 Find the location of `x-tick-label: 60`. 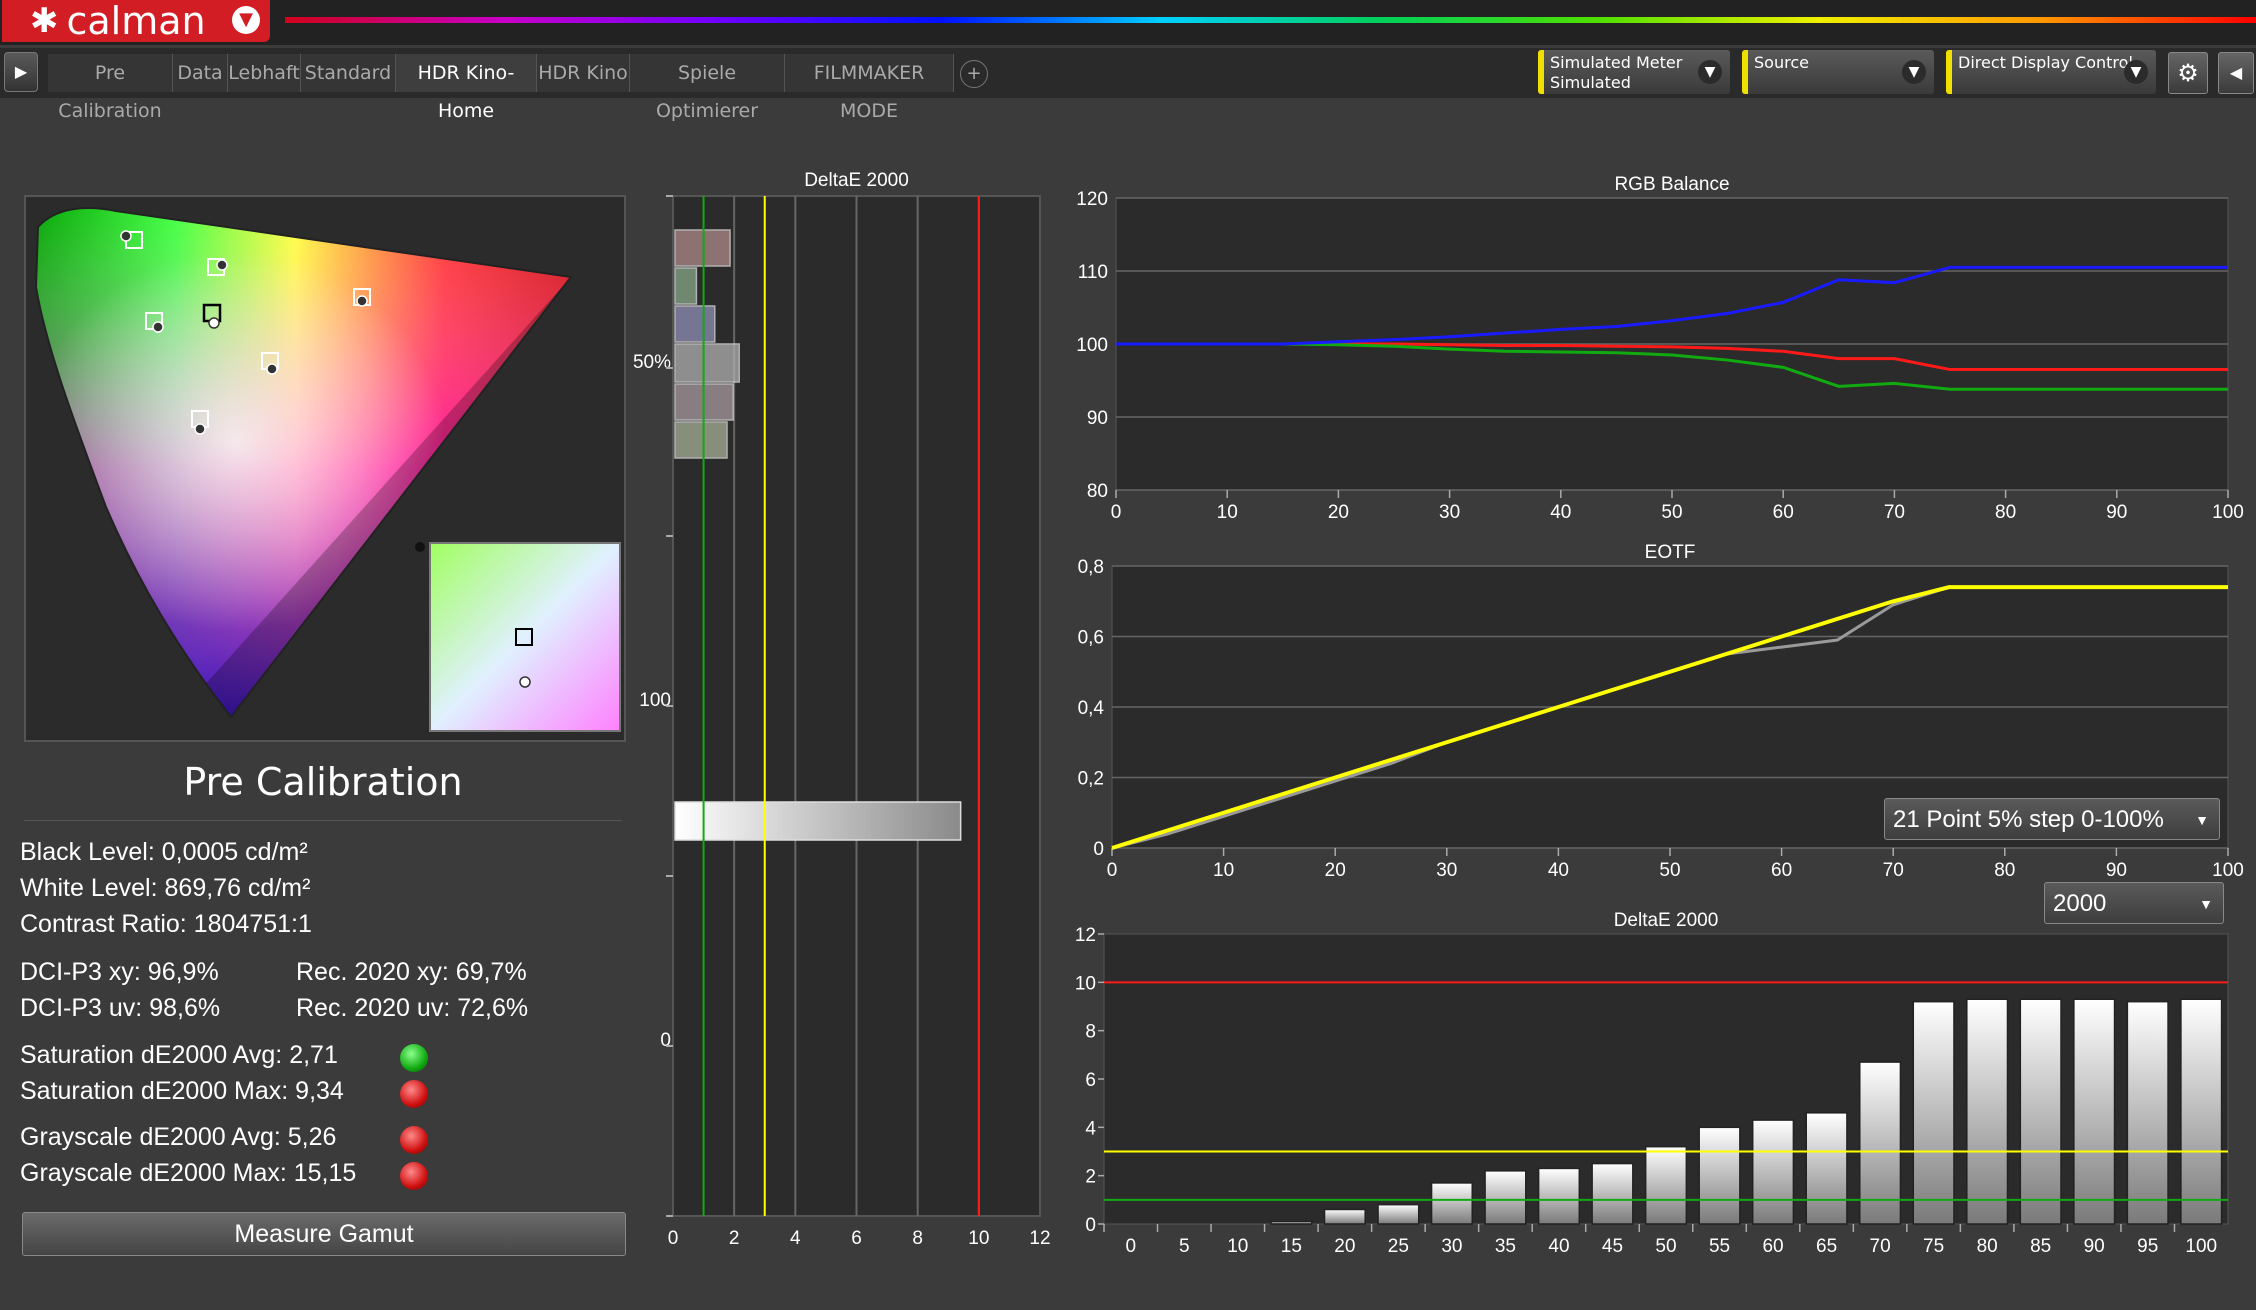

x-tick-label: 60 is located at coordinates (1772, 1246).